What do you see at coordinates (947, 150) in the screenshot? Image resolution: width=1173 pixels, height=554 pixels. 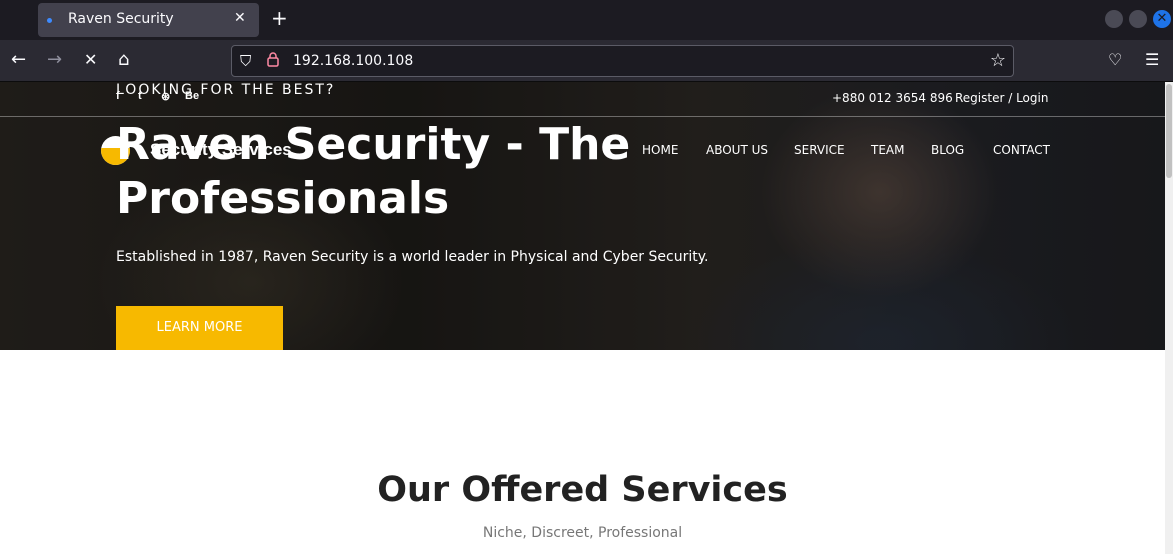 I see `nav-blog: BLOG` at bounding box center [947, 150].